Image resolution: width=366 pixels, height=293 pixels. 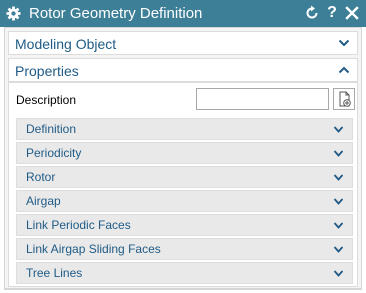 What do you see at coordinates (184, 201) in the screenshot?
I see `subsection-airgap: Airgap` at bounding box center [184, 201].